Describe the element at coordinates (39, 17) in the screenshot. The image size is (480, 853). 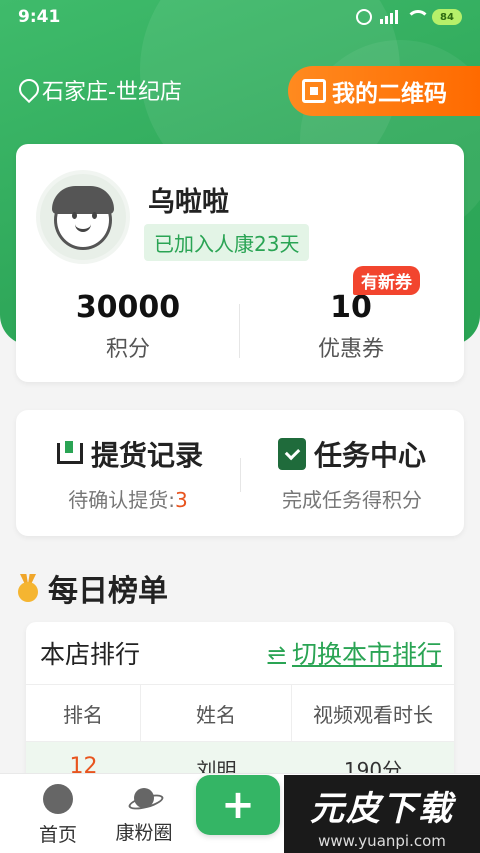
I see `status-time: 9:41` at that location.